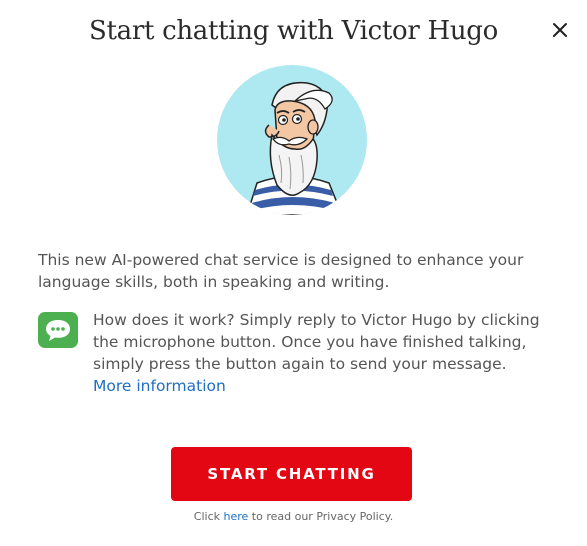  What do you see at coordinates (208, 516) in the screenshot?
I see `privacy-prefix: Click` at bounding box center [208, 516].